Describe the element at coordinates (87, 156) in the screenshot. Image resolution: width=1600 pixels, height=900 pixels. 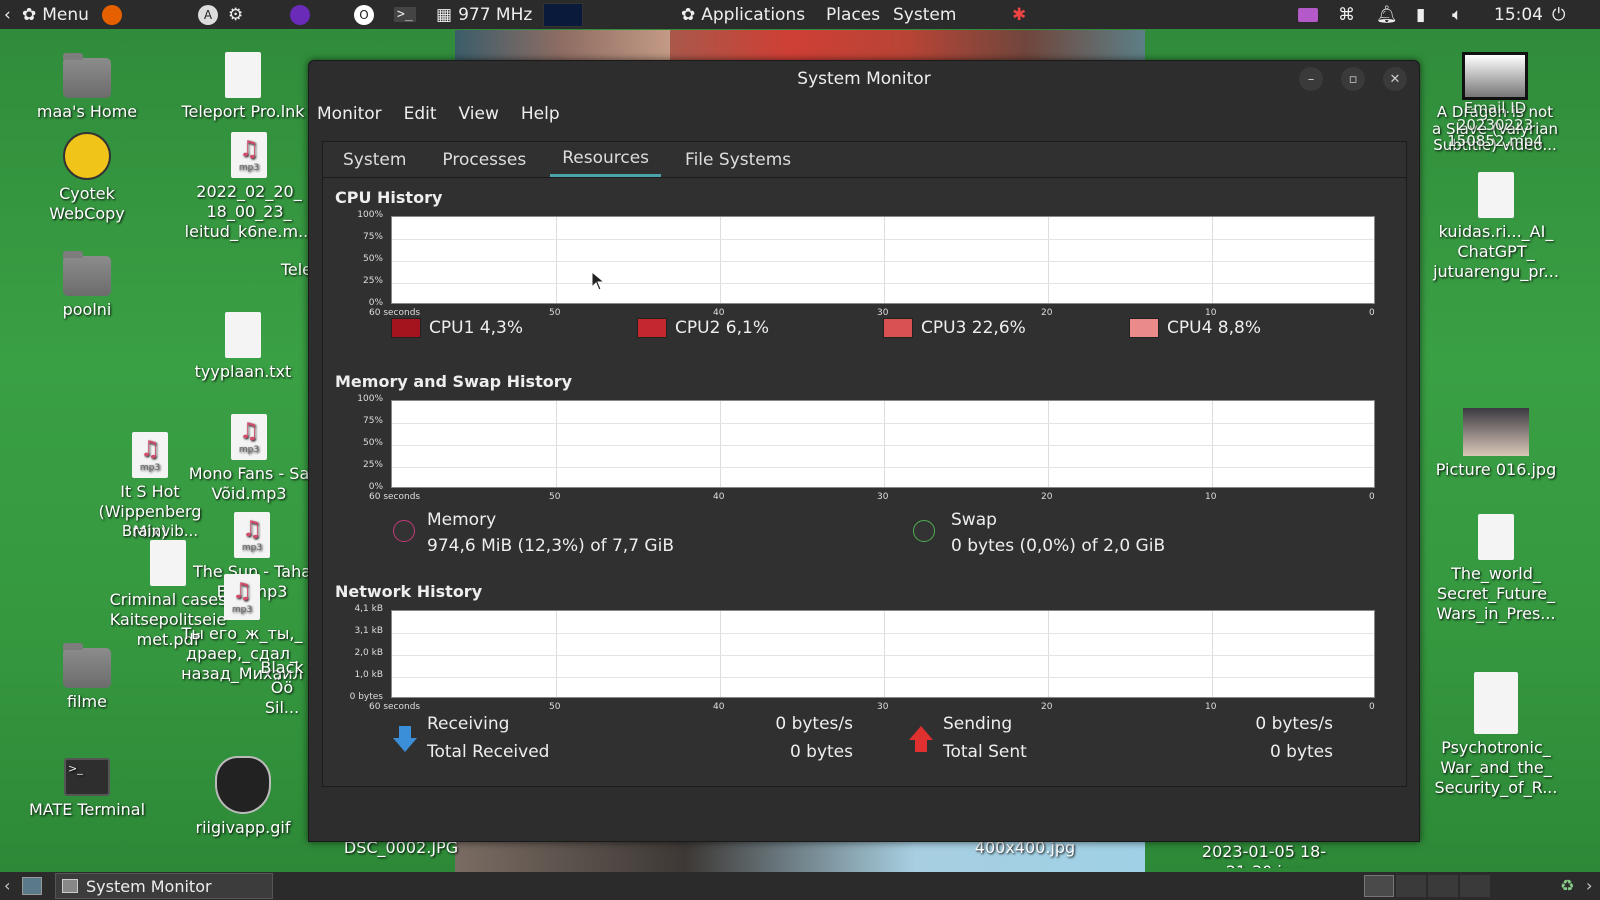
I see `cyotek-icon` at that location.